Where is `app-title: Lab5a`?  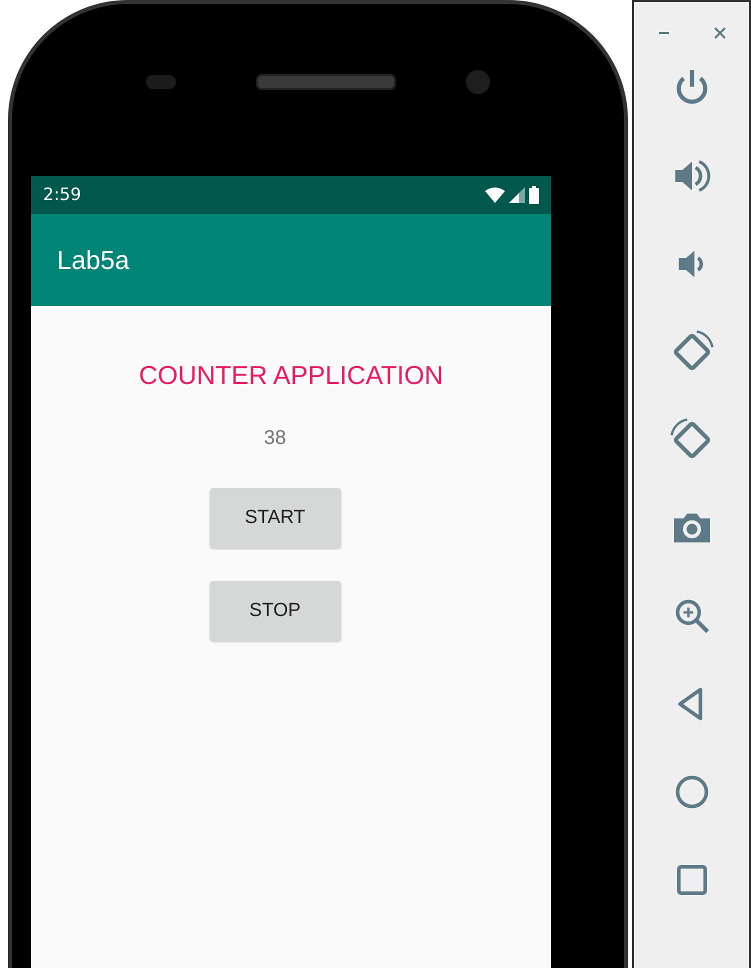 app-title: Lab5a is located at coordinates (93, 260).